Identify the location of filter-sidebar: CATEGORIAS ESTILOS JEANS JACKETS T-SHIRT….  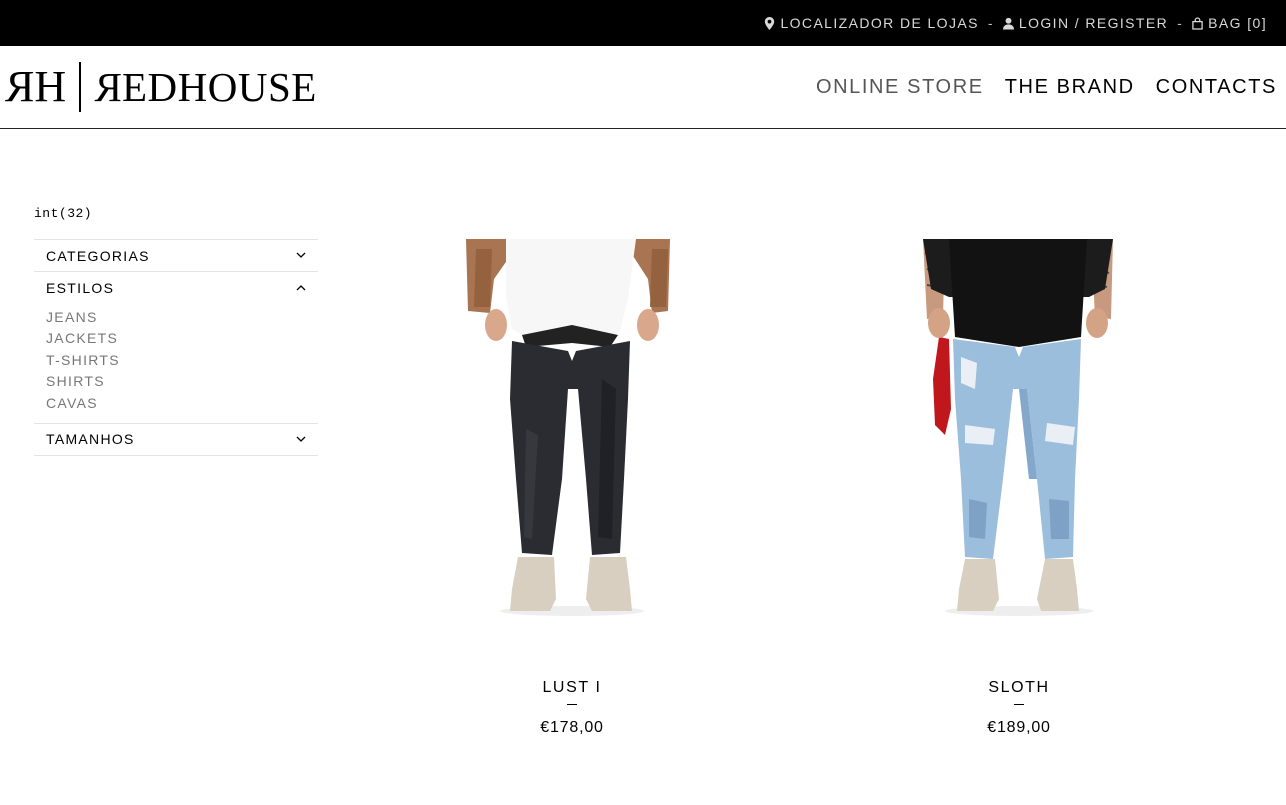
(176, 347).